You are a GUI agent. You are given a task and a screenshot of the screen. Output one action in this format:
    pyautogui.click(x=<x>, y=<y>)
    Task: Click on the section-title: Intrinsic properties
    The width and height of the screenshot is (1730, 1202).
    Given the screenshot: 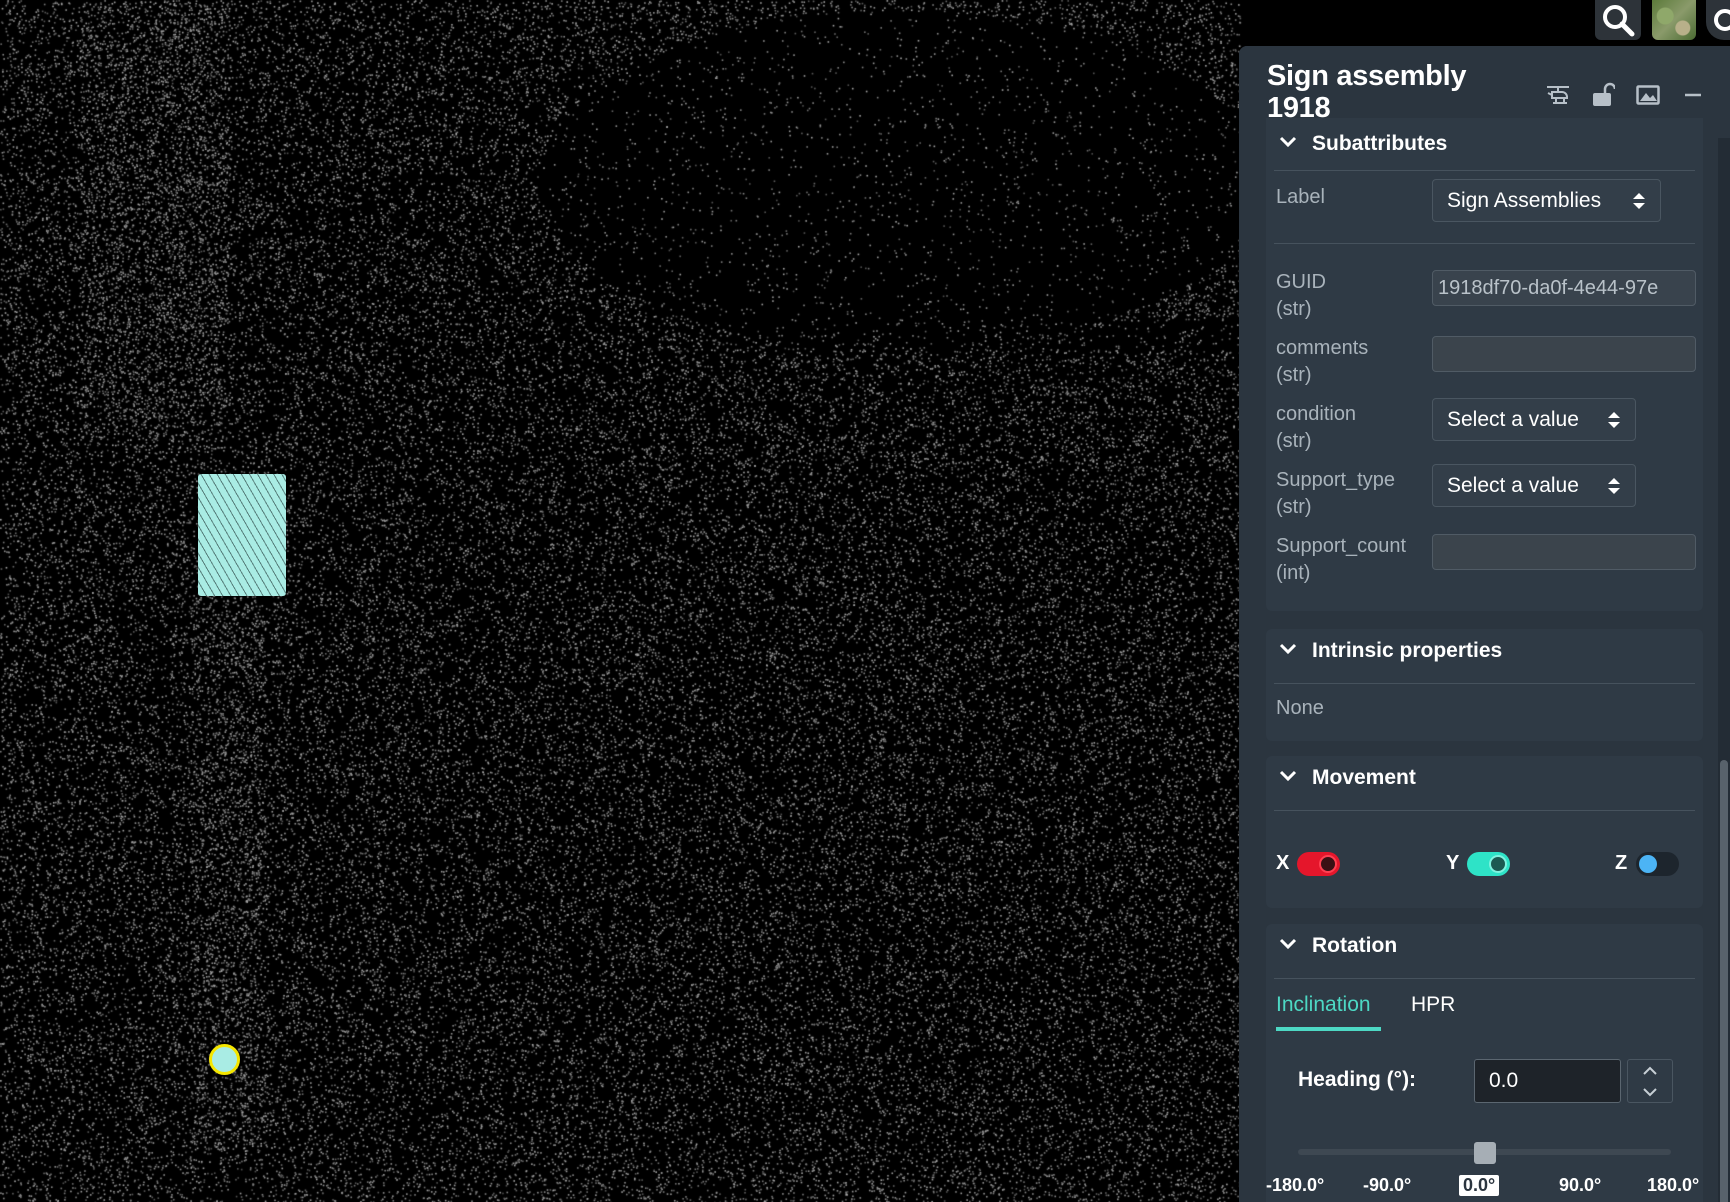 What is the action you would take?
    pyautogui.click(x=1407, y=650)
    